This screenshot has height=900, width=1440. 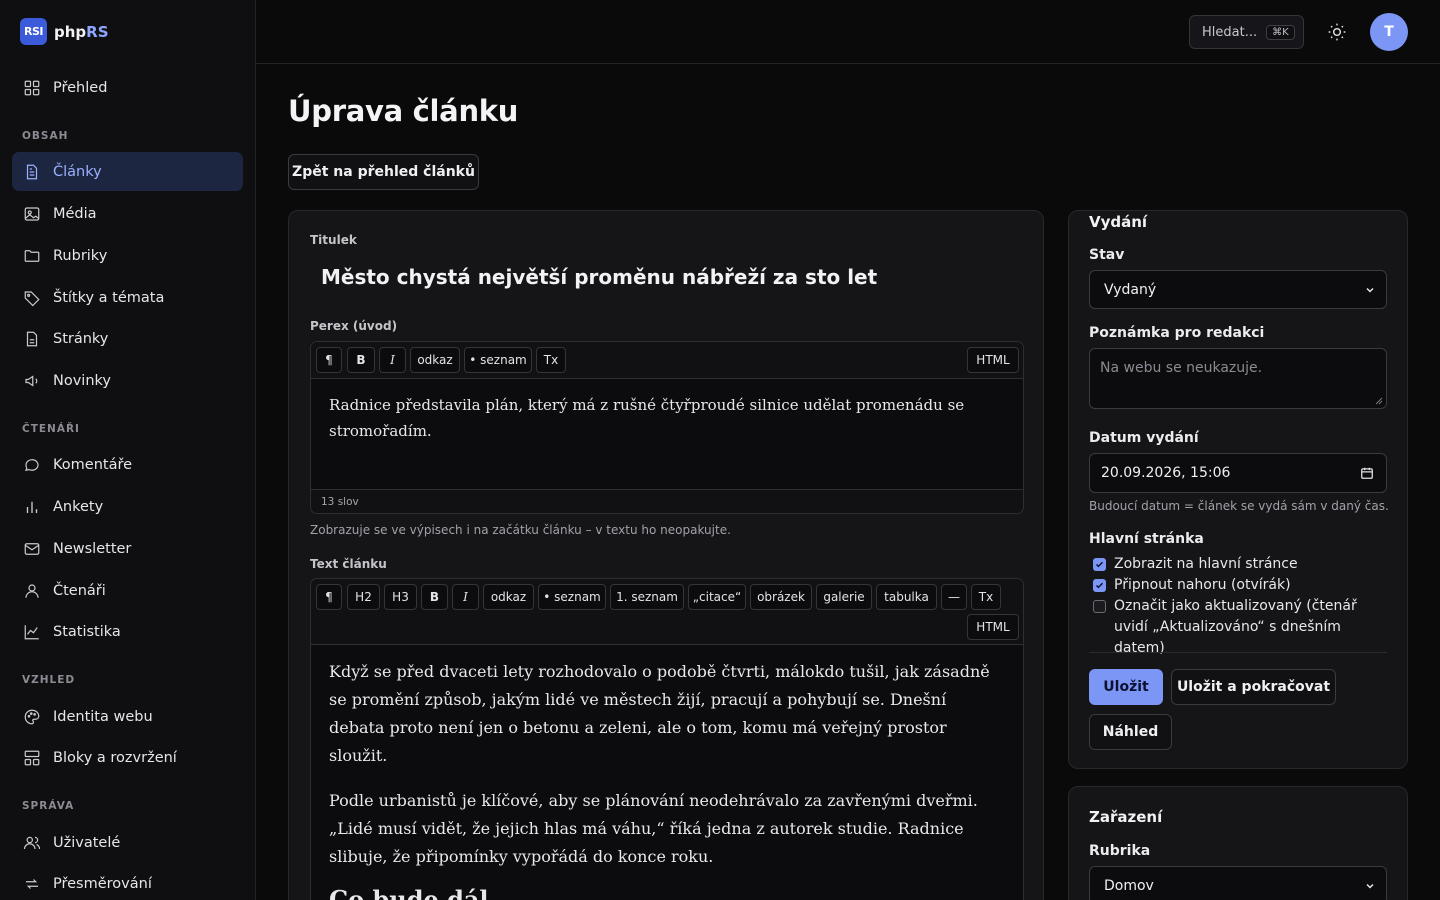 I want to click on nav-section-ctenari: ČTENÁŘI, so click(x=51, y=429).